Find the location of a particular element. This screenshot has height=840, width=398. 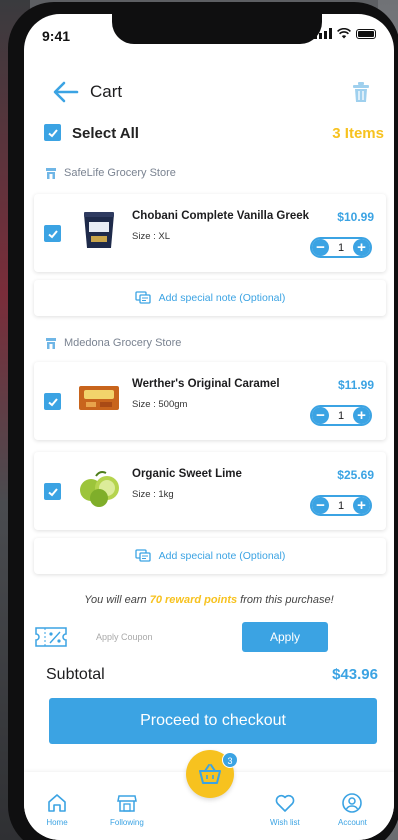

item-count: 3 Items is located at coordinates (358, 133).